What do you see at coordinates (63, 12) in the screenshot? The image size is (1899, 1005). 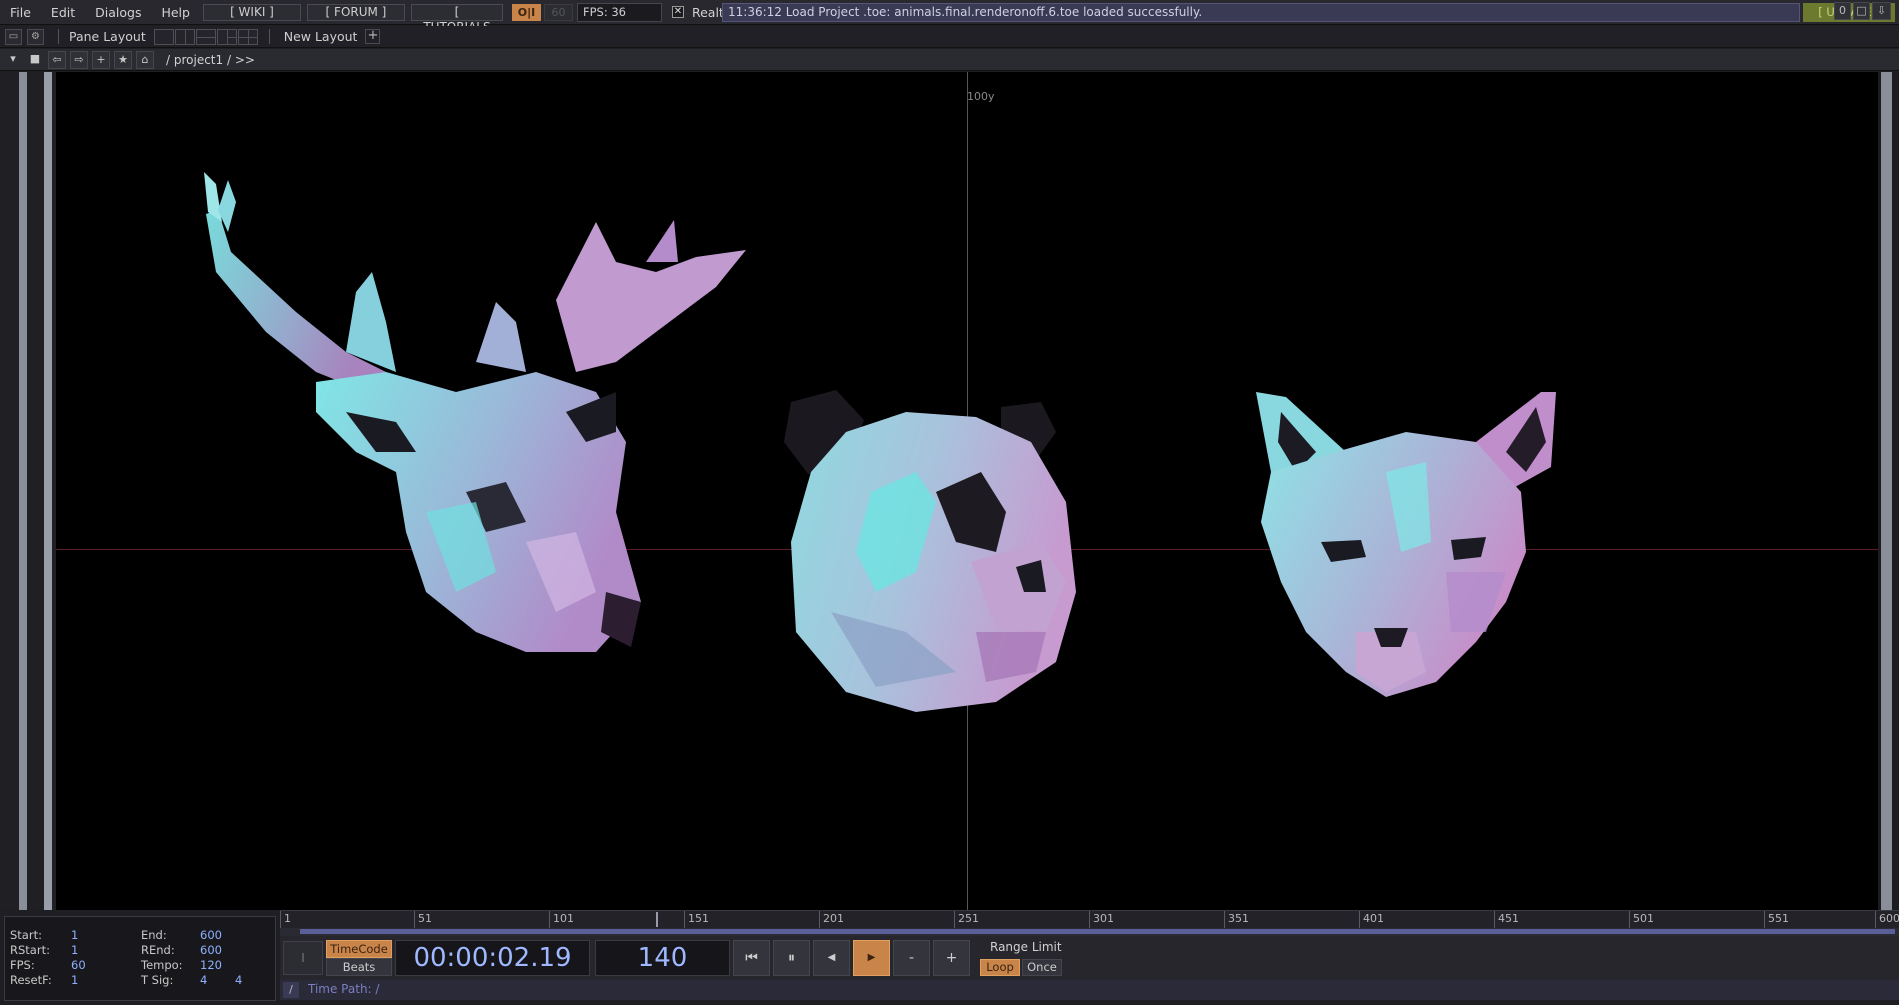 I see `menu-edit: Edit` at bounding box center [63, 12].